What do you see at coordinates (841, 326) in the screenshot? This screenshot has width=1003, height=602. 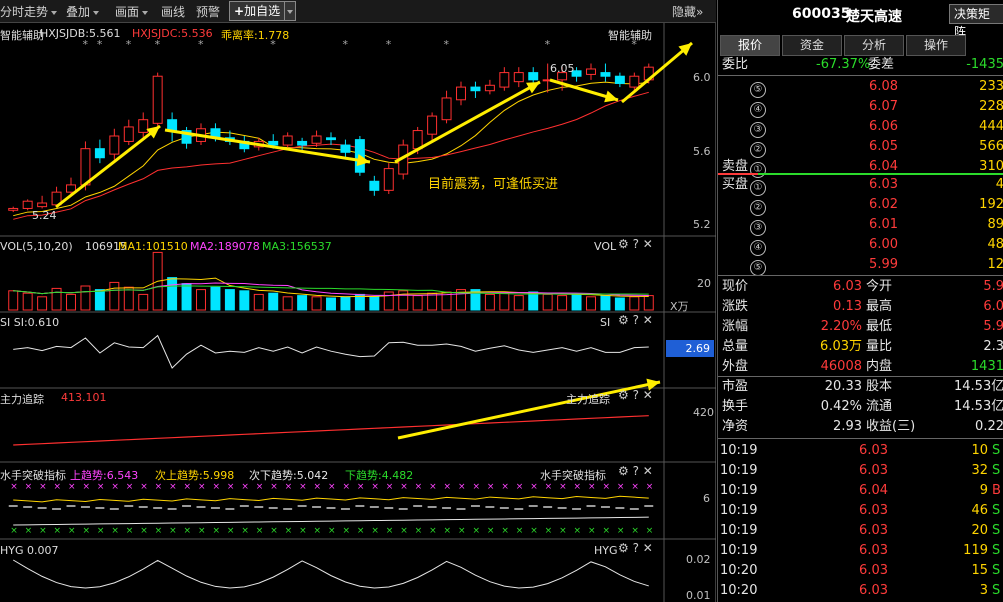 I see `quote-value: 2.20%` at bounding box center [841, 326].